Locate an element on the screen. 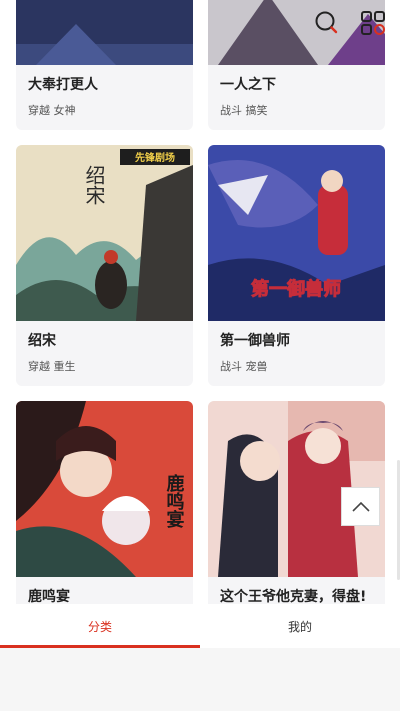 Image resolution: width=400 pixels, height=711 pixels. tab-category: 分类 is located at coordinates (100, 626).